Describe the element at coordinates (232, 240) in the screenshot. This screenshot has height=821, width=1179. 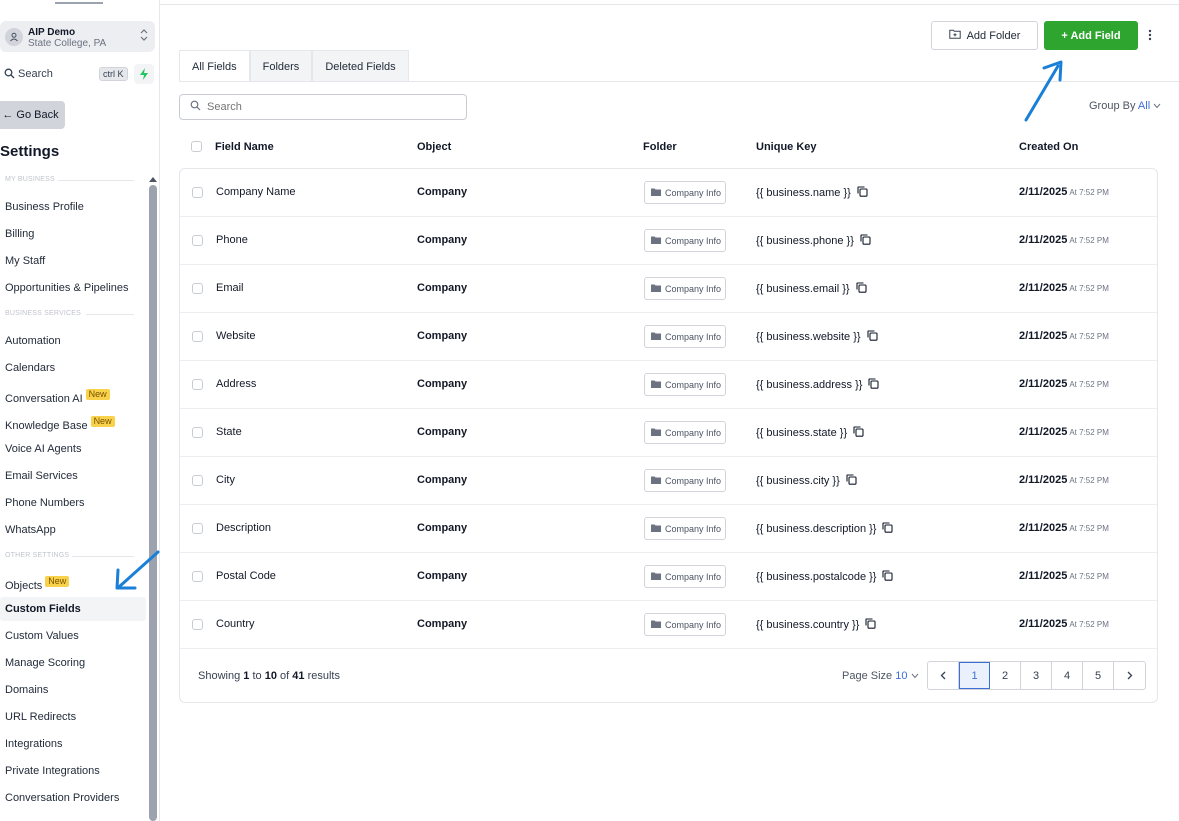
I see `field-name: Phone` at that location.